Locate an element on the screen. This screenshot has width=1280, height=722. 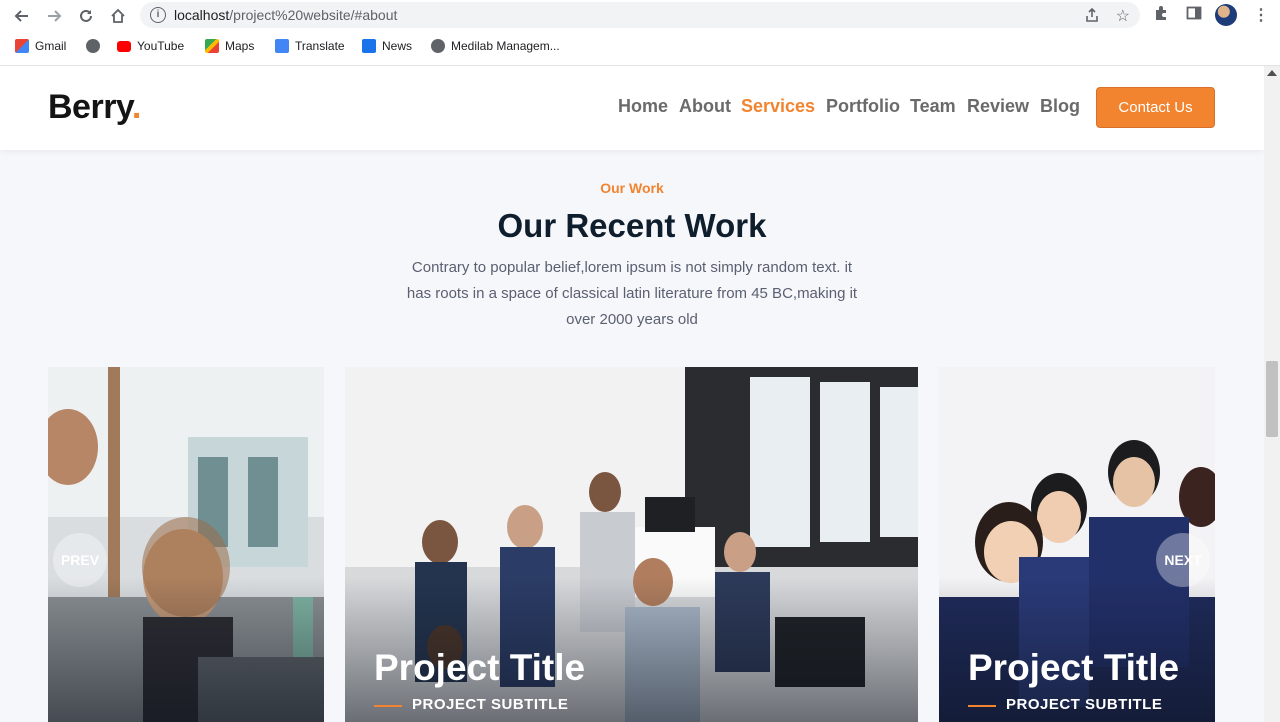
card-shade is located at coordinates (186, 649).